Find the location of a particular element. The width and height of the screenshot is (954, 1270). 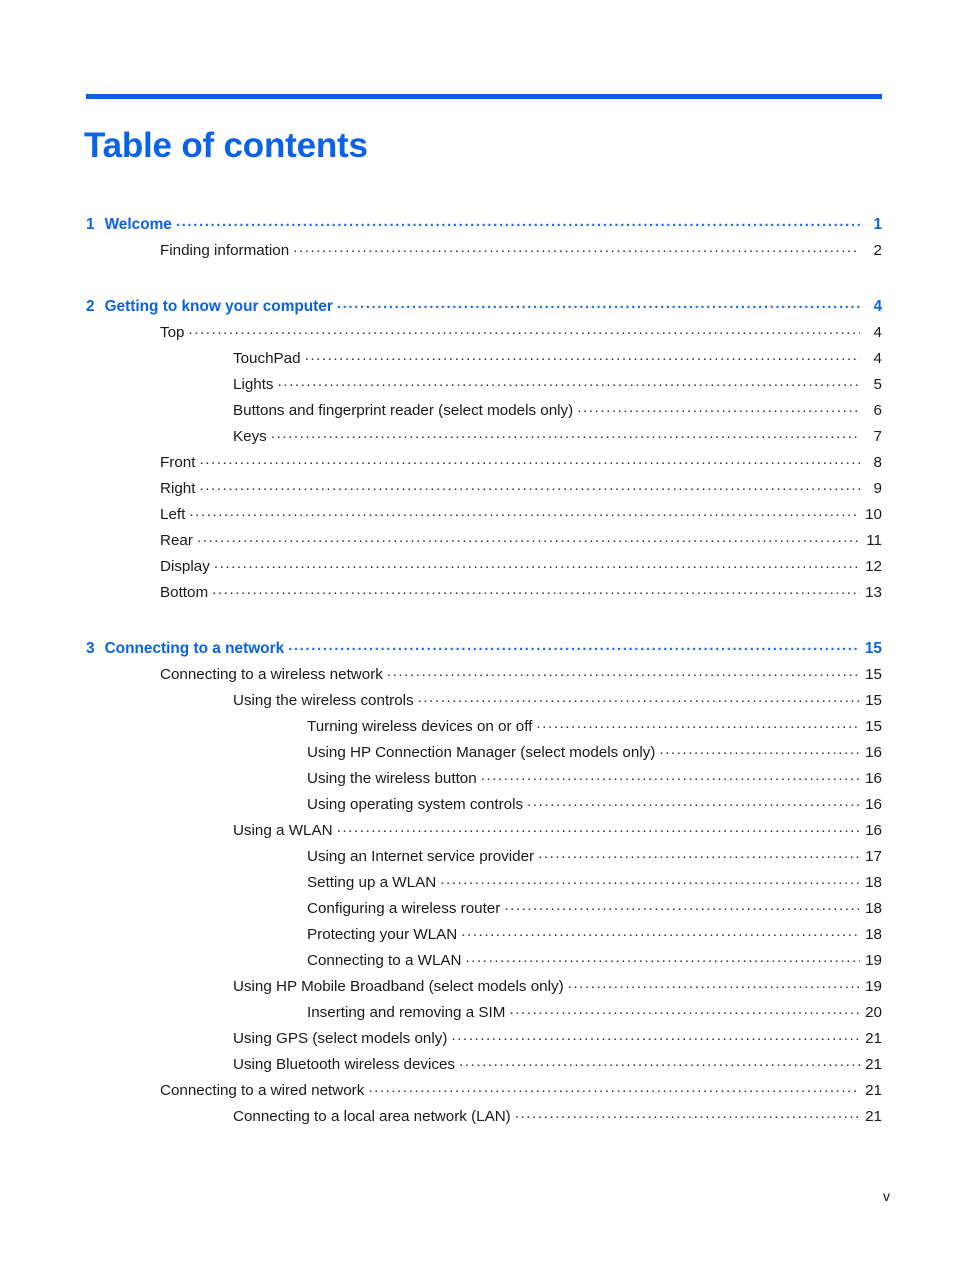

toc-entry-label: Front is located at coordinates (178, 462).